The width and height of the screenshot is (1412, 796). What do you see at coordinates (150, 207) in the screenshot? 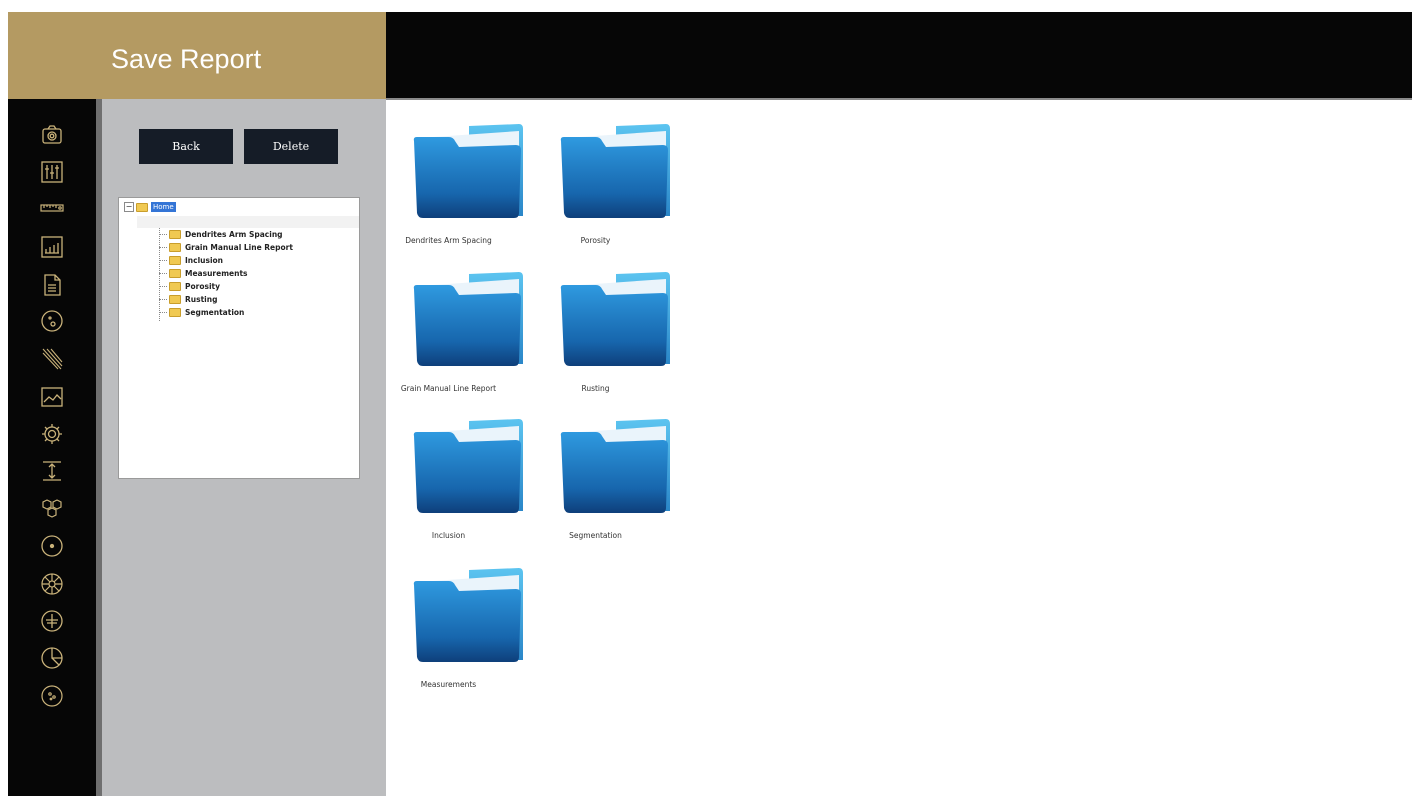
I see `tree-root: − Home` at bounding box center [150, 207].